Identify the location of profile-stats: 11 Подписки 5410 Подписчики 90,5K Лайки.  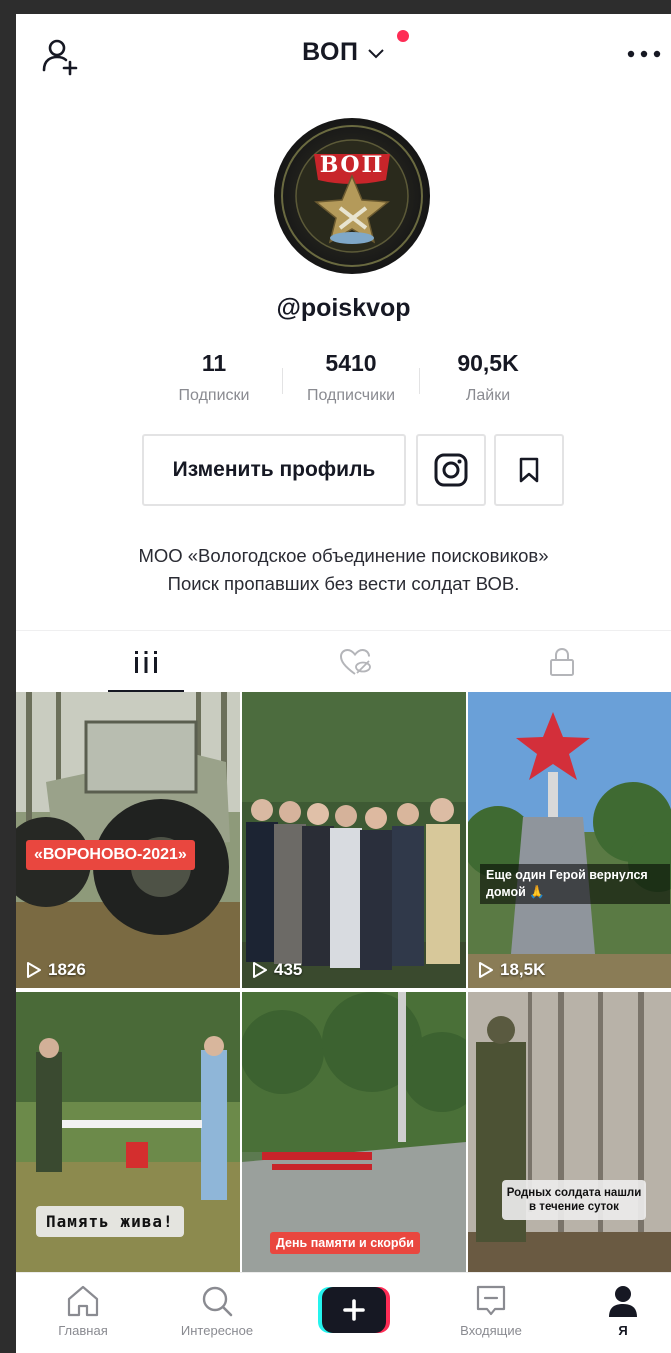
(351, 385).